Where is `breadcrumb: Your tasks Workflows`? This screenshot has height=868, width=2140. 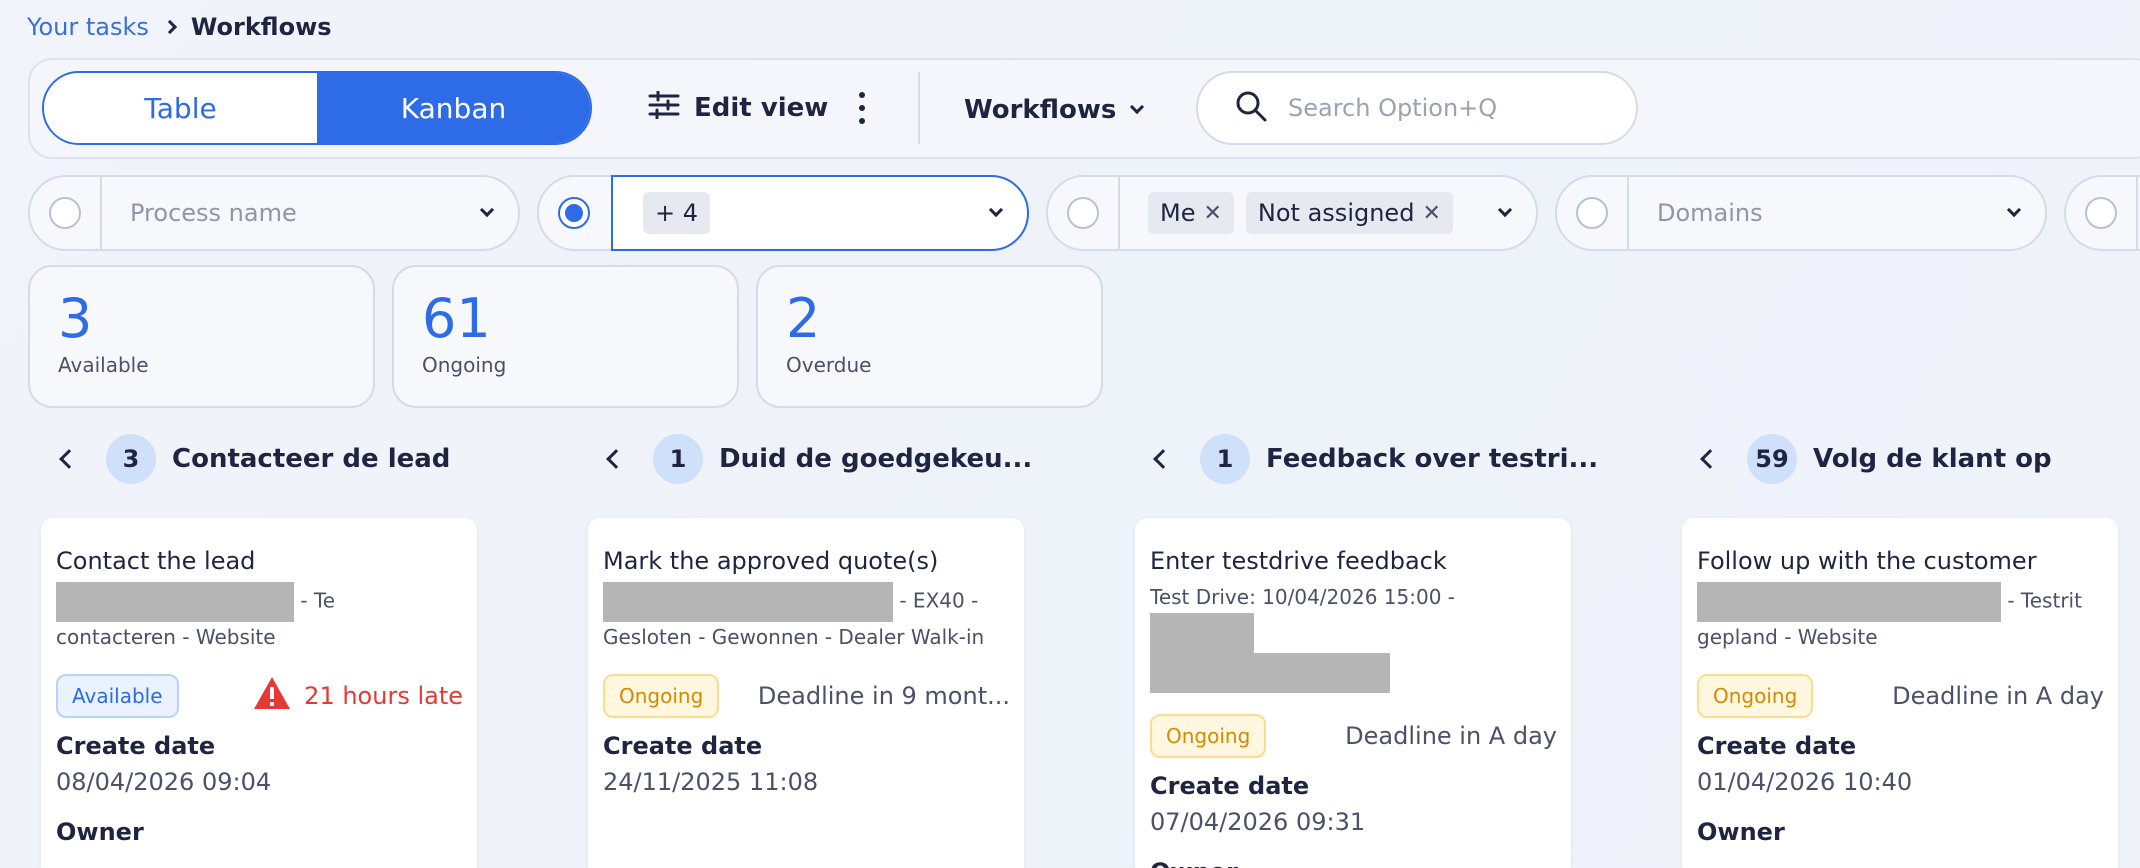
breadcrumb: Your tasks Workflows is located at coordinates (179, 27).